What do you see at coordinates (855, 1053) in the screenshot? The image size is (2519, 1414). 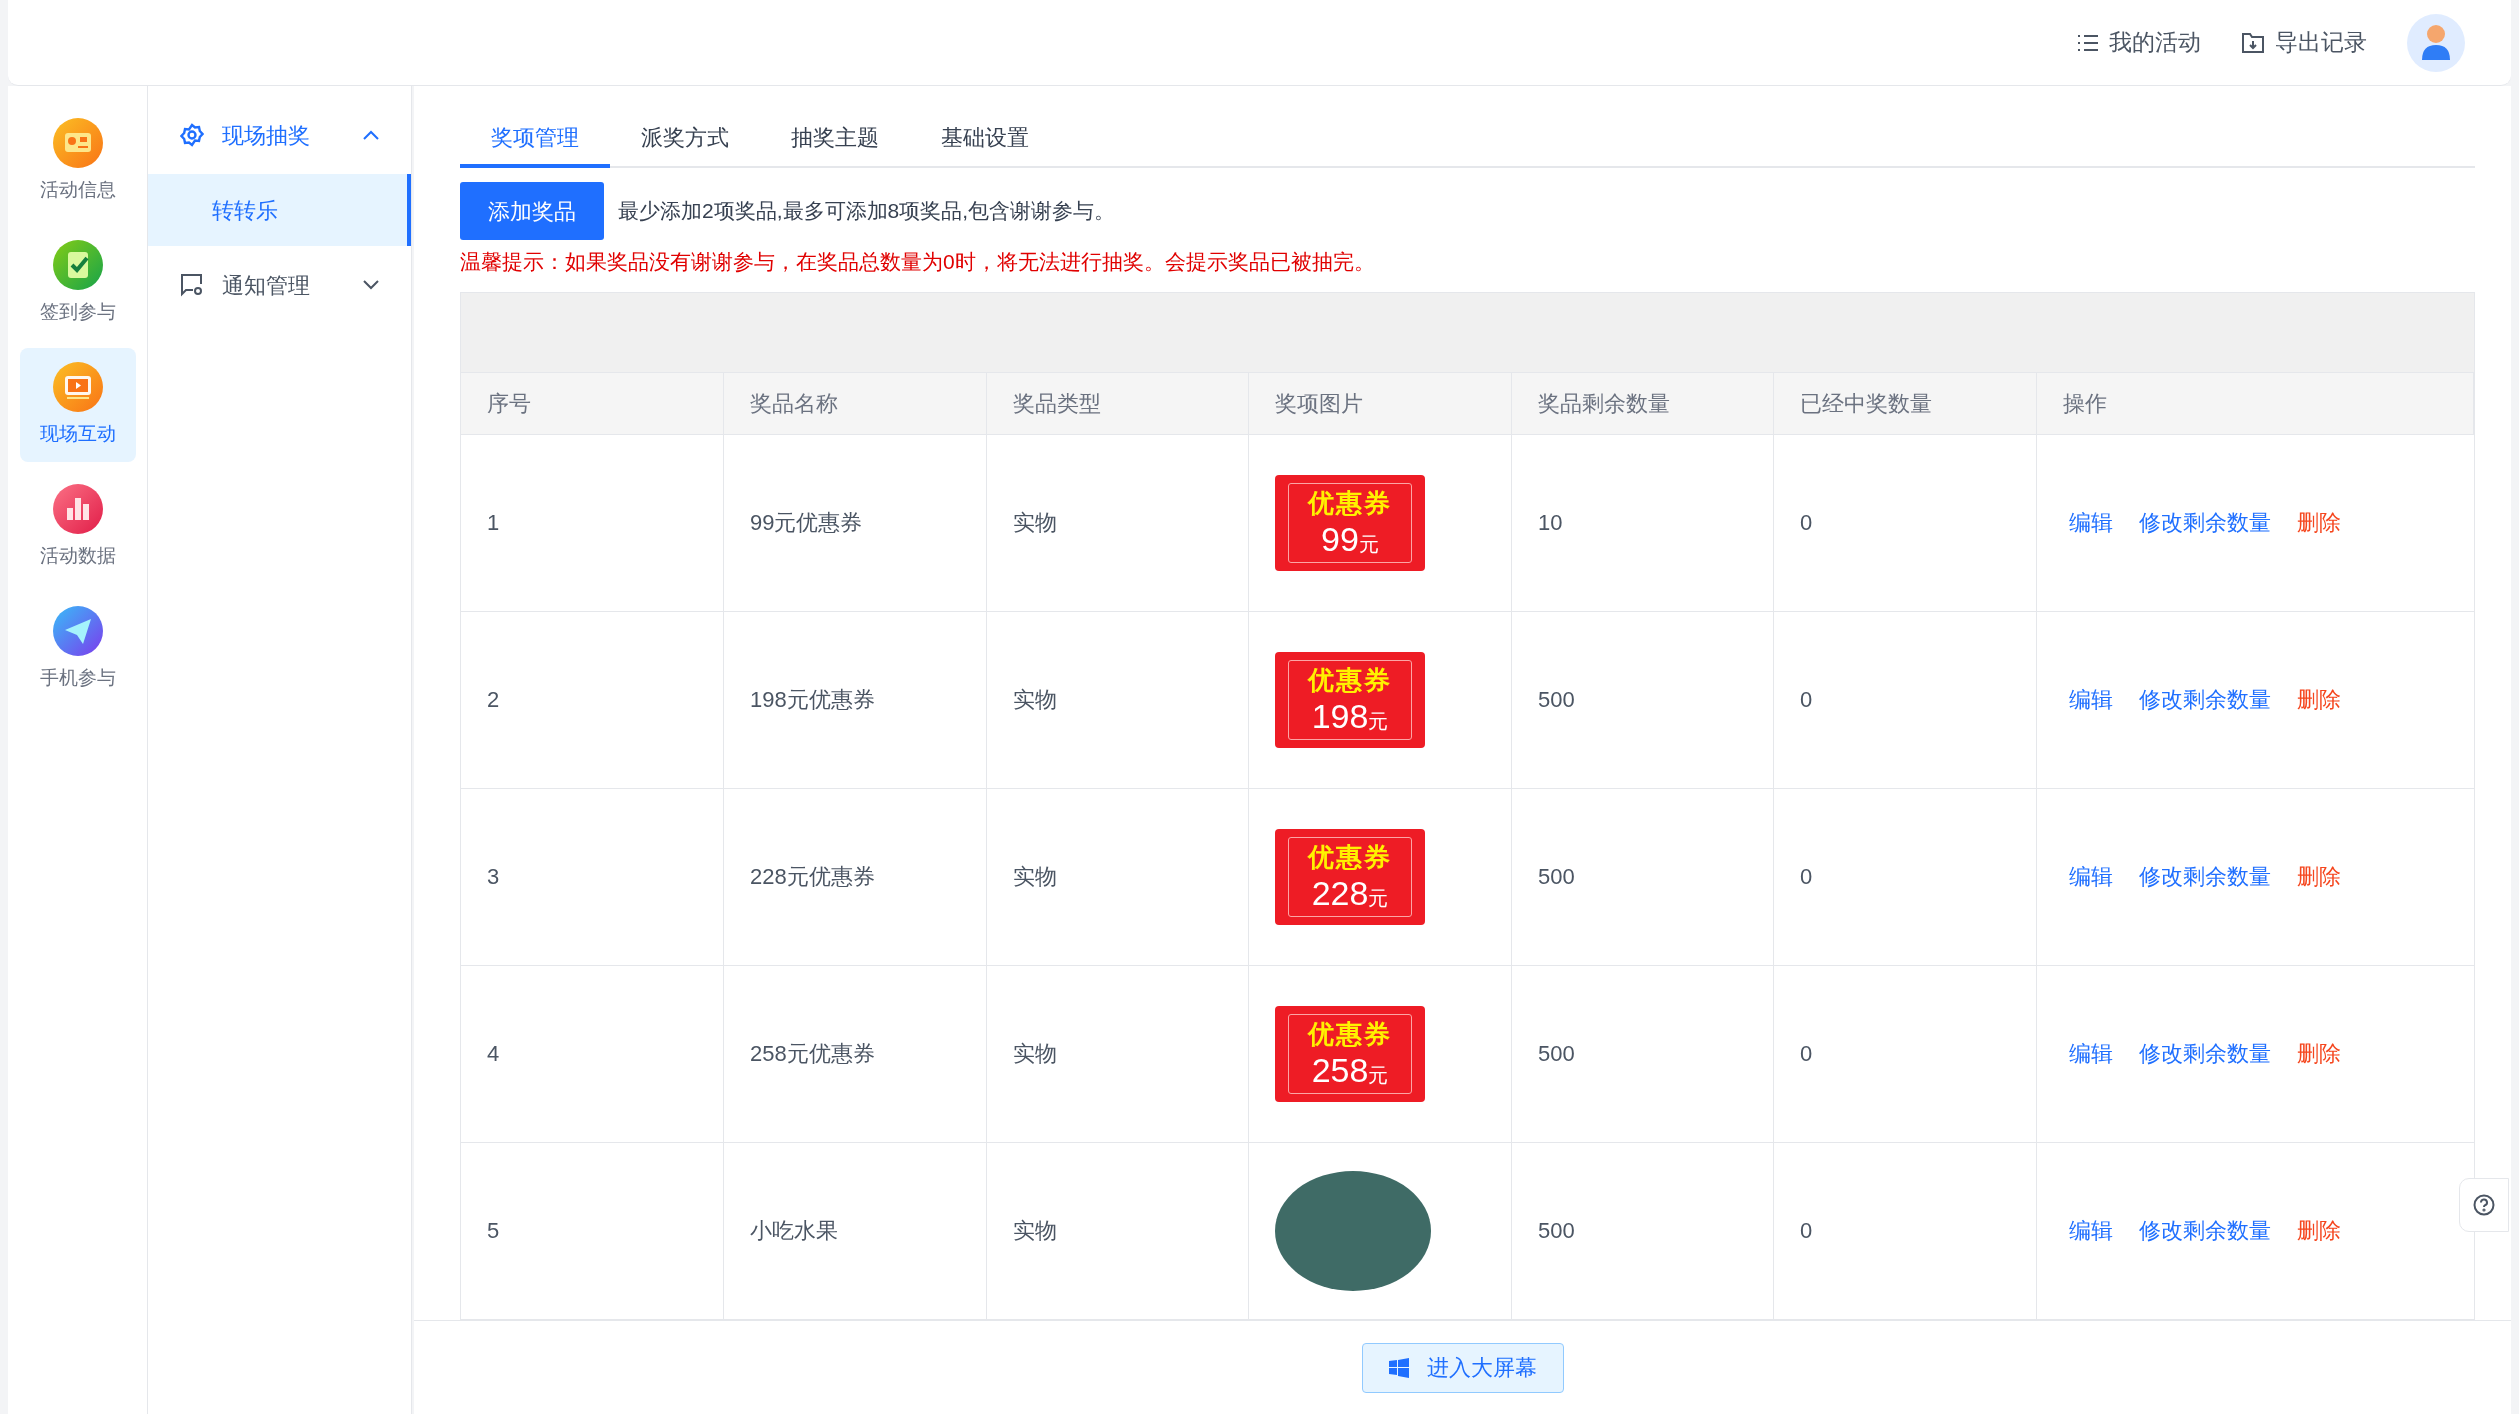 I see `table-cell: 258元优惠券` at bounding box center [855, 1053].